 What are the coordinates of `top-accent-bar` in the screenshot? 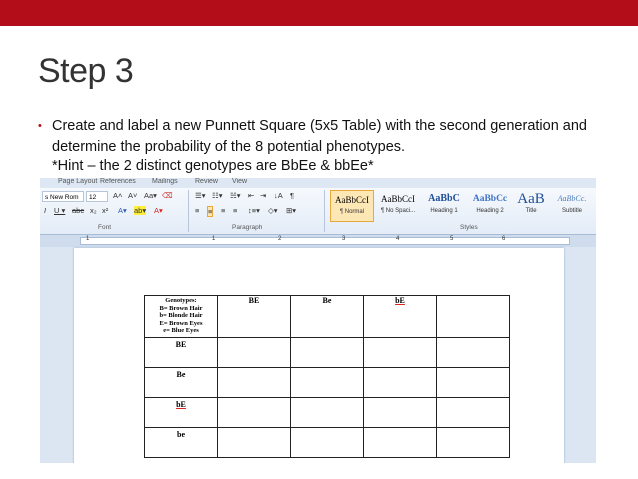 It's located at (319, 13).